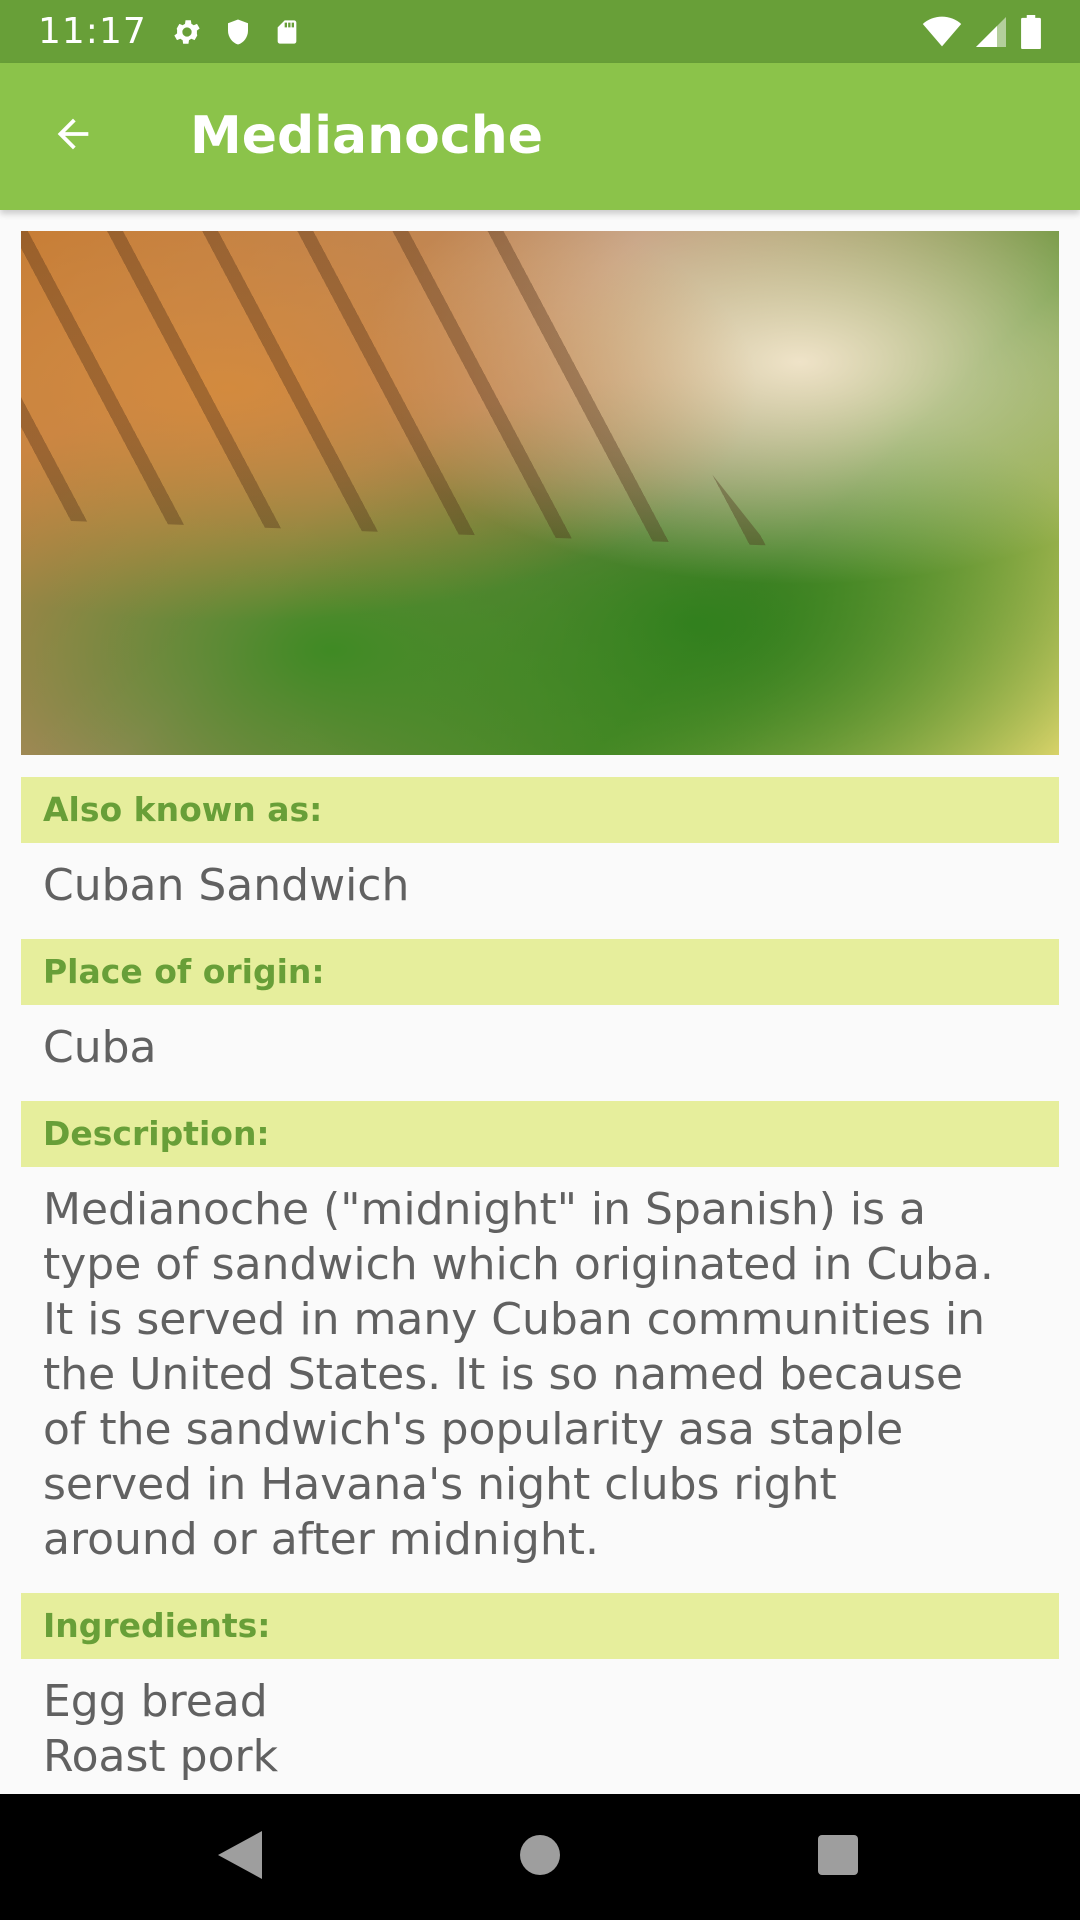  I want to click on signal-icon, so click(991, 32).